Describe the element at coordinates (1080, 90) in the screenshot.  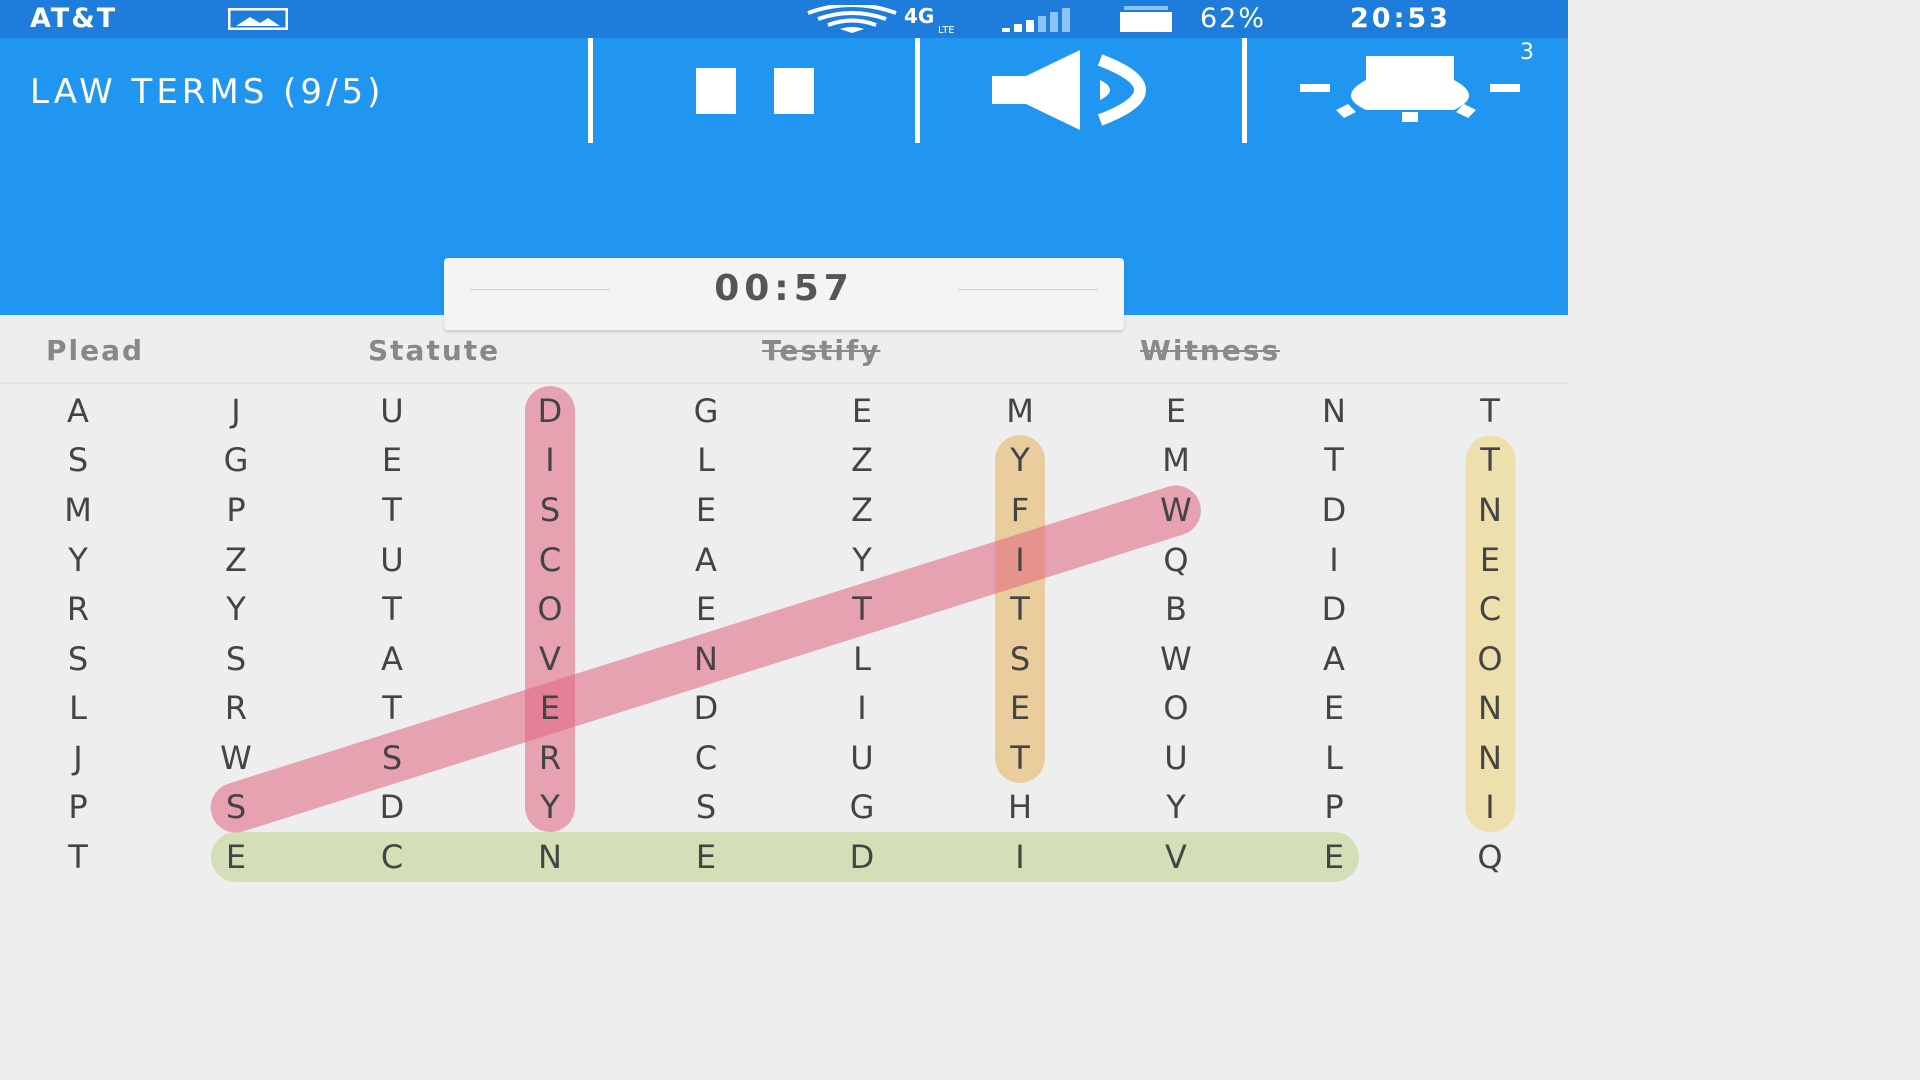
I see `sound-icon` at that location.